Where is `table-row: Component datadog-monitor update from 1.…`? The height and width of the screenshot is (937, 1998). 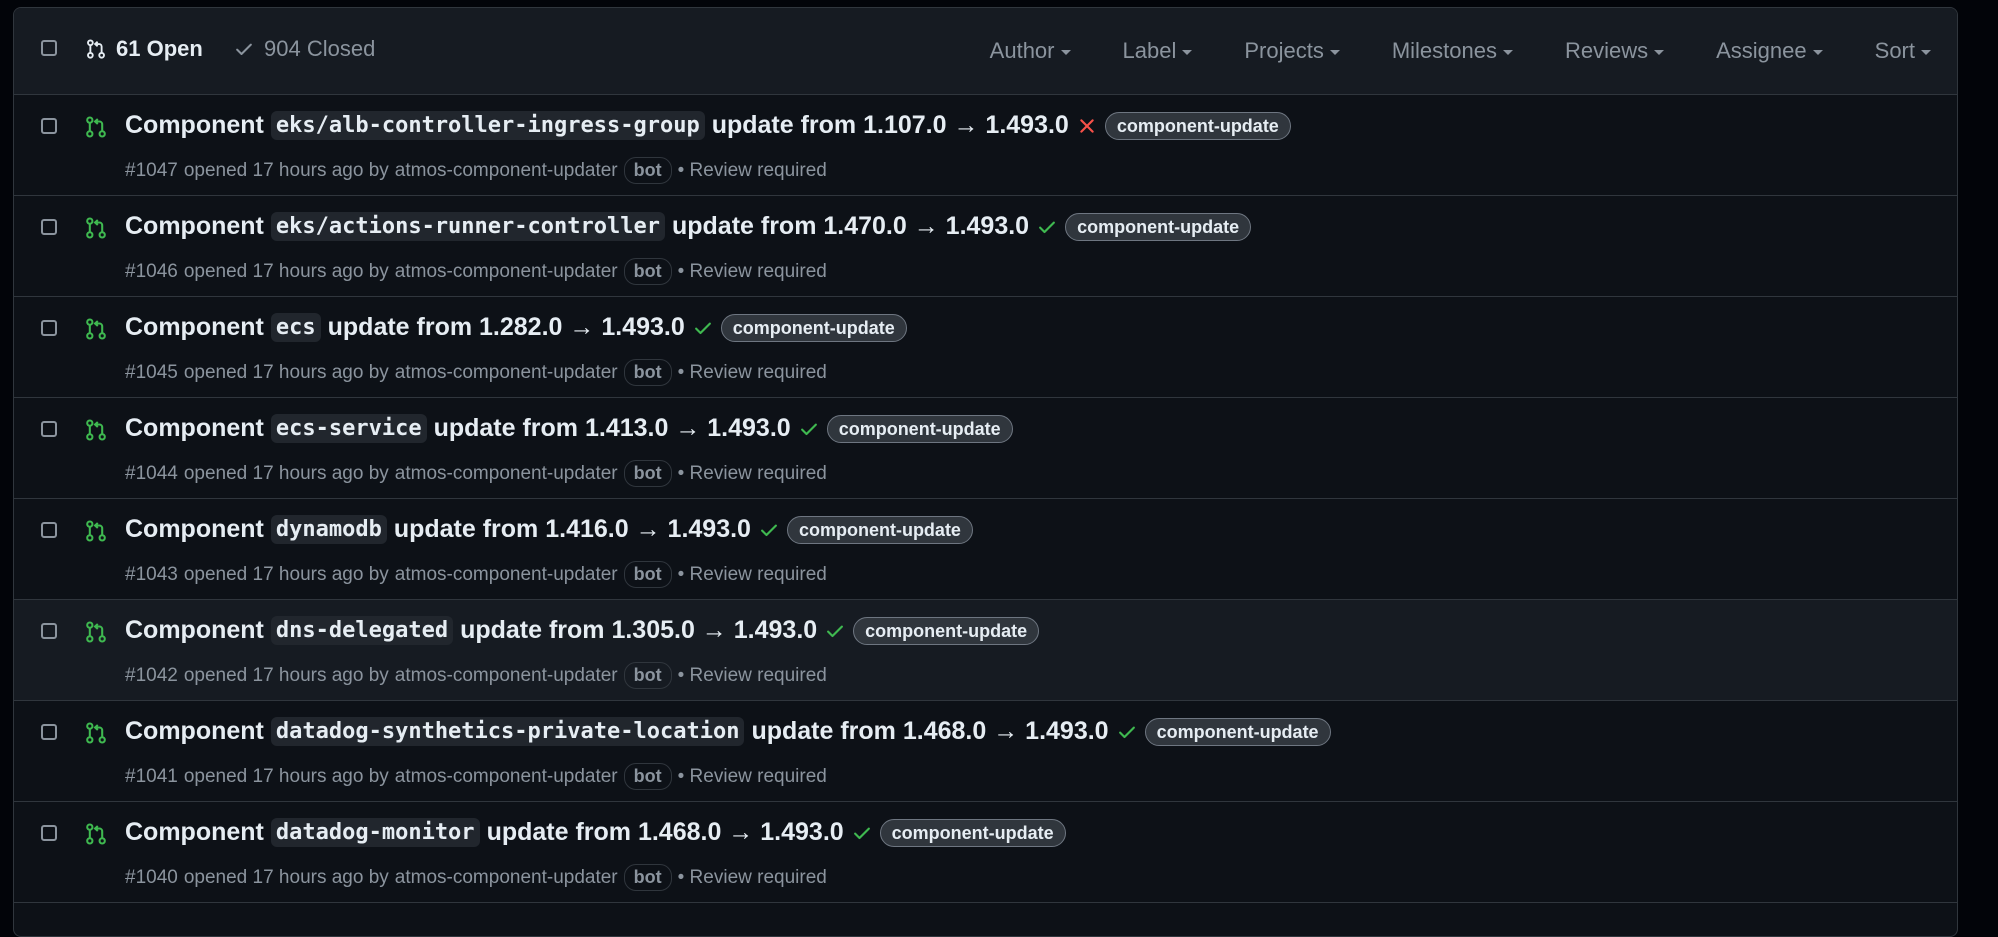
table-row: Component datadog-monitor update from 1.… is located at coordinates (985, 852).